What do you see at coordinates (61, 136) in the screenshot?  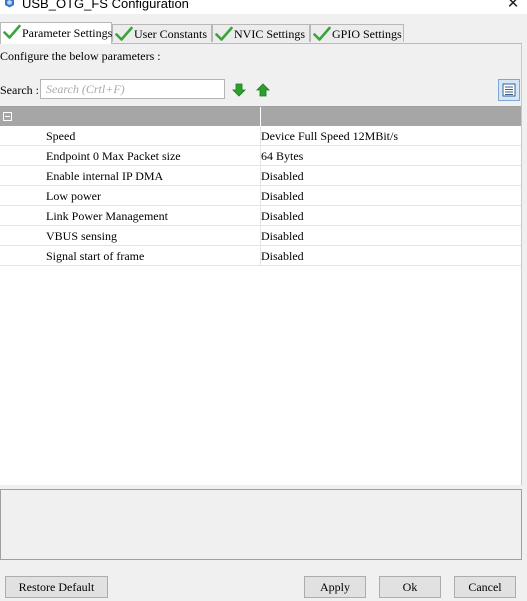 I see `parameter-name: Speed` at bounding box center [61, 136].